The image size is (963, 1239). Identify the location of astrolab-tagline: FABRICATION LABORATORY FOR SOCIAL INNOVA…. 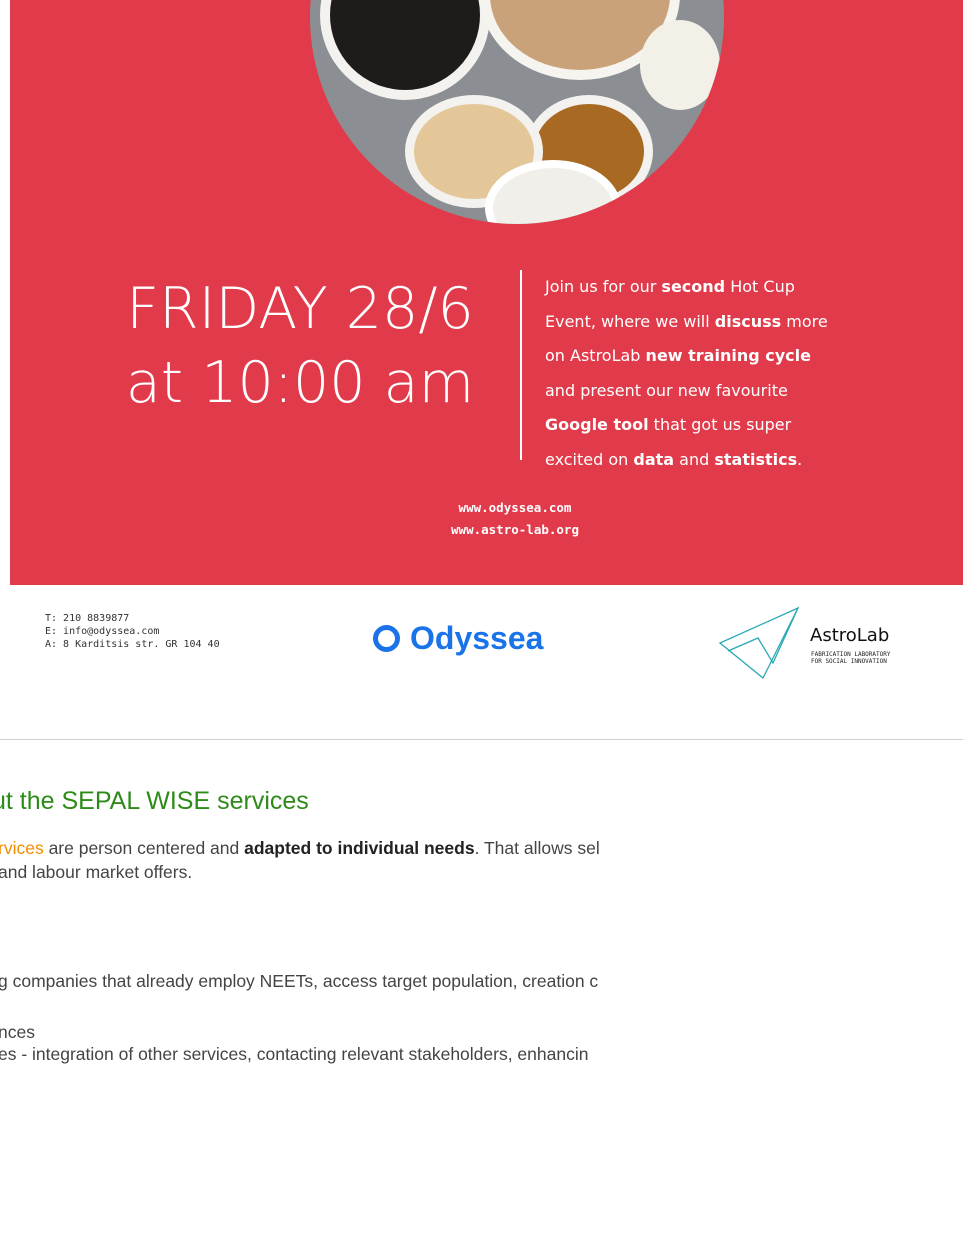
(850, 658).